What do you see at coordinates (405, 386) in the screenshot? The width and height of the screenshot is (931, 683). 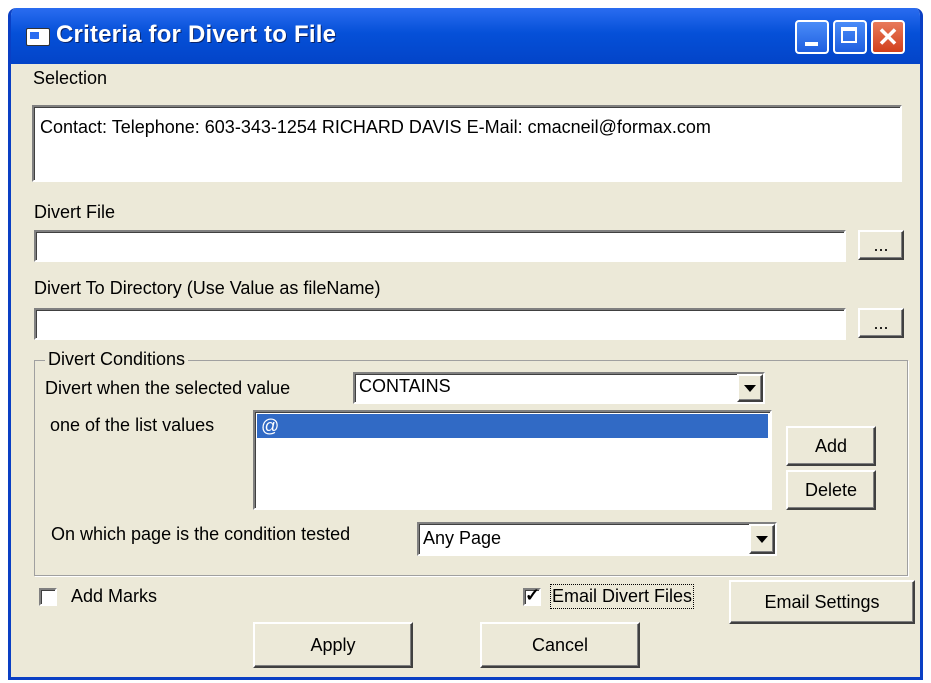 I see `operator-value: CONTAINS` at bounding box center [405, 386].